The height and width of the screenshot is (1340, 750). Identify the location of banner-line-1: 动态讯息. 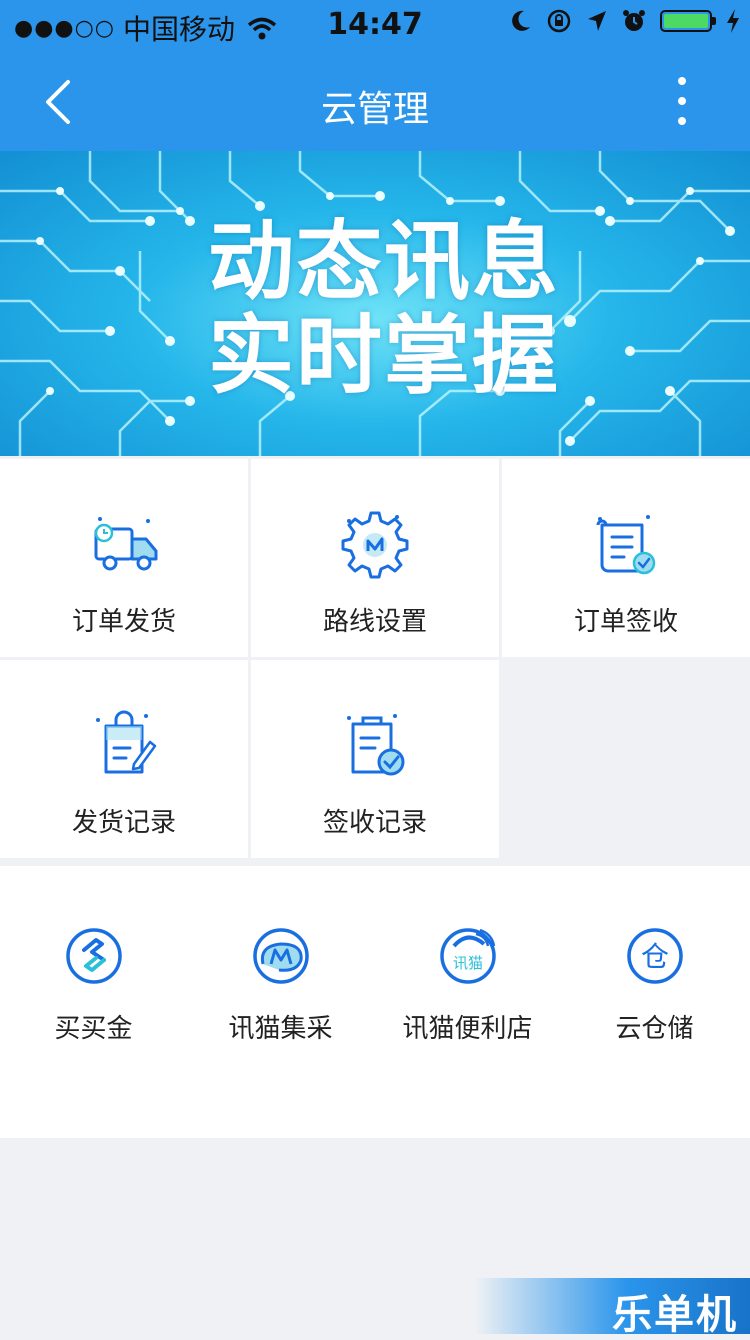
(384, 262).